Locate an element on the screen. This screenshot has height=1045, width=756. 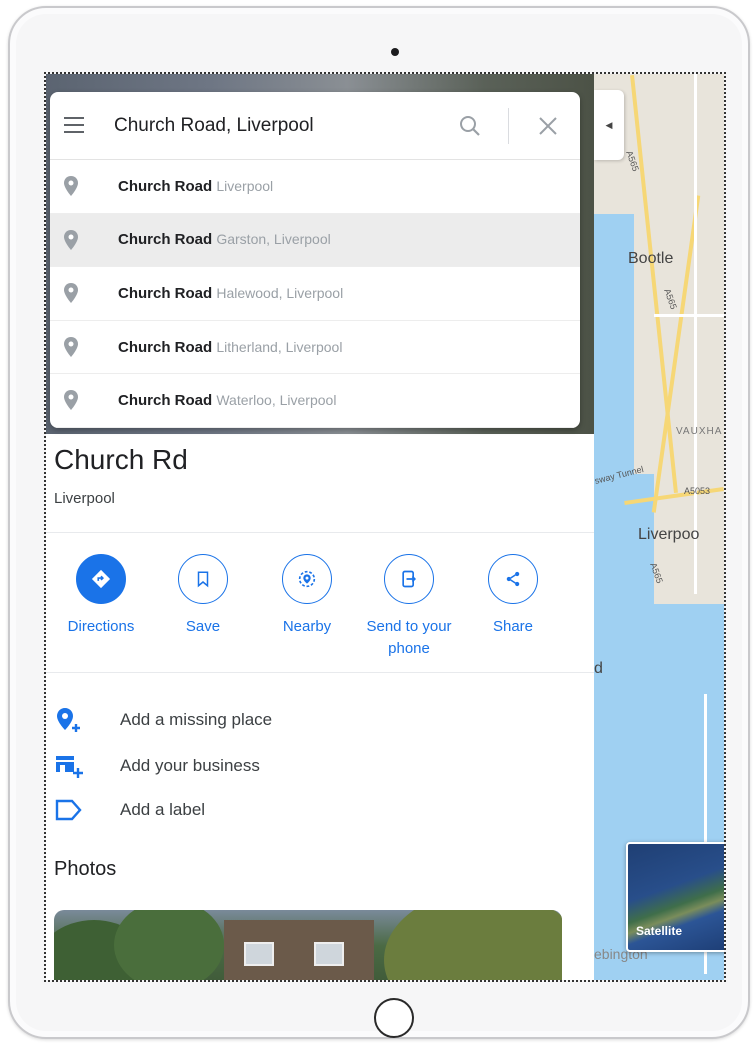
share-button: Share is located at coordinates (513, 596).